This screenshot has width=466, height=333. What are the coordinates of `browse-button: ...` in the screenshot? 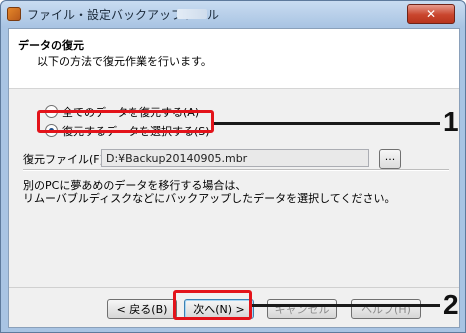 It's located at (390, 159).